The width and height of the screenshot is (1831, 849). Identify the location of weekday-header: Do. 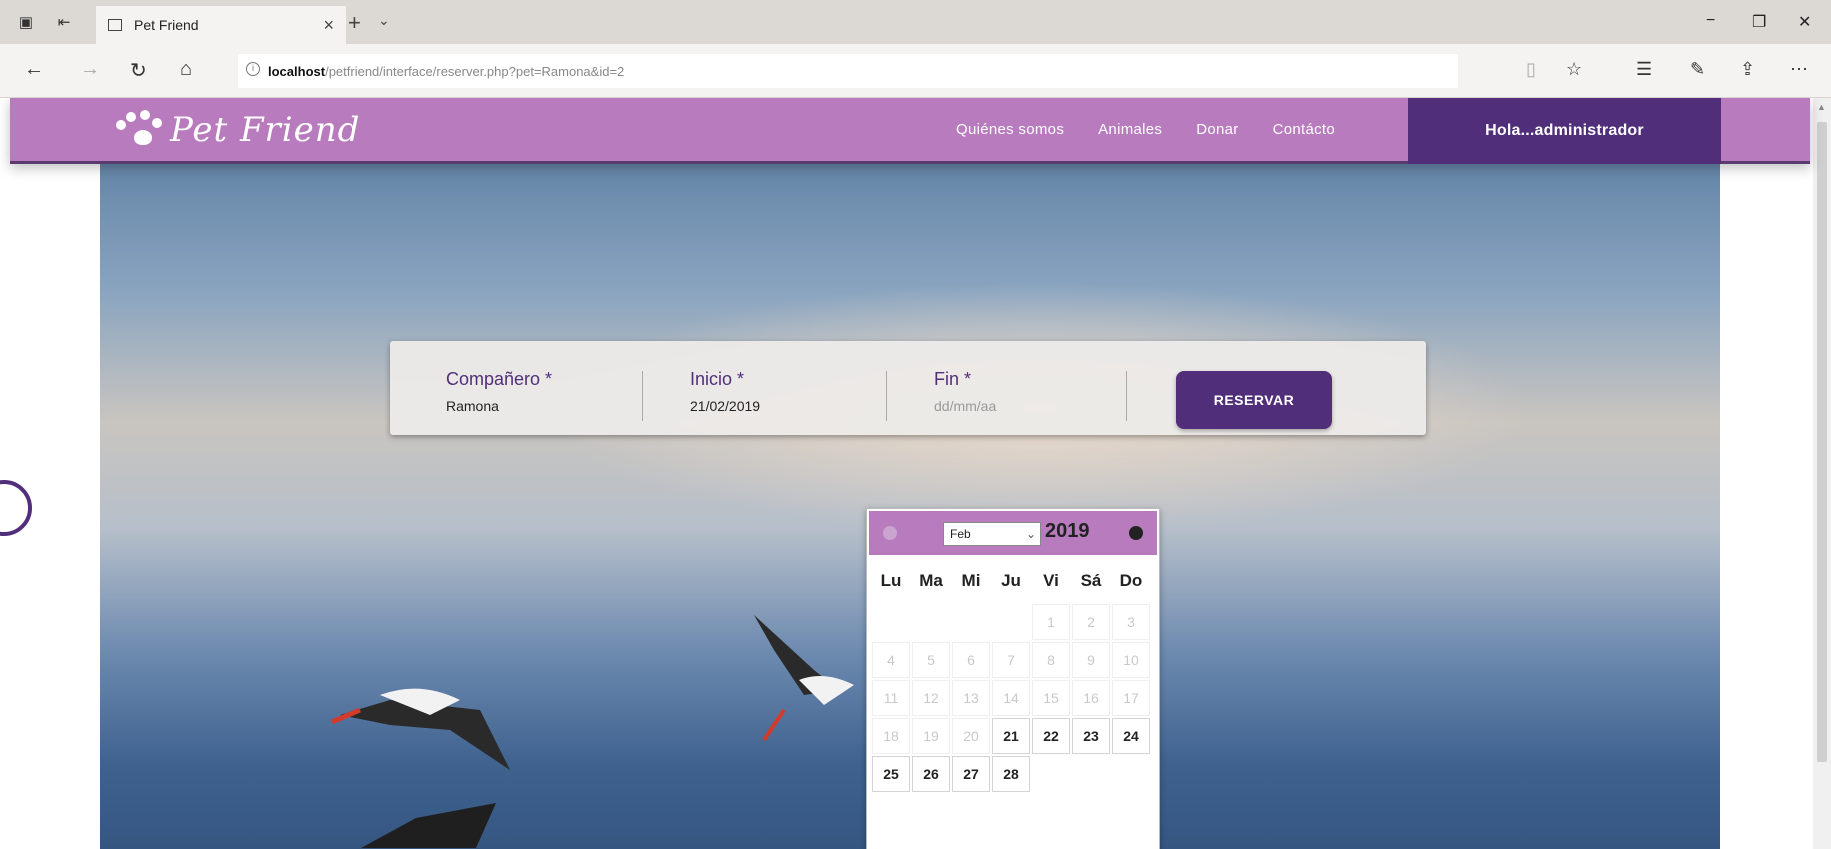
(1131, 580).